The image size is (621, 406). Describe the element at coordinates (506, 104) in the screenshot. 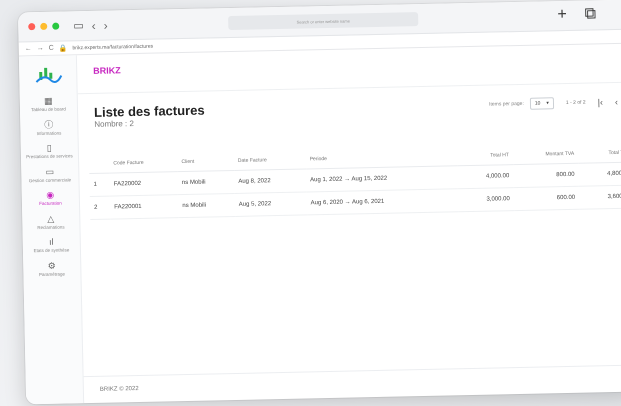

I see `items-per-page-label: Items per page:` at that location.